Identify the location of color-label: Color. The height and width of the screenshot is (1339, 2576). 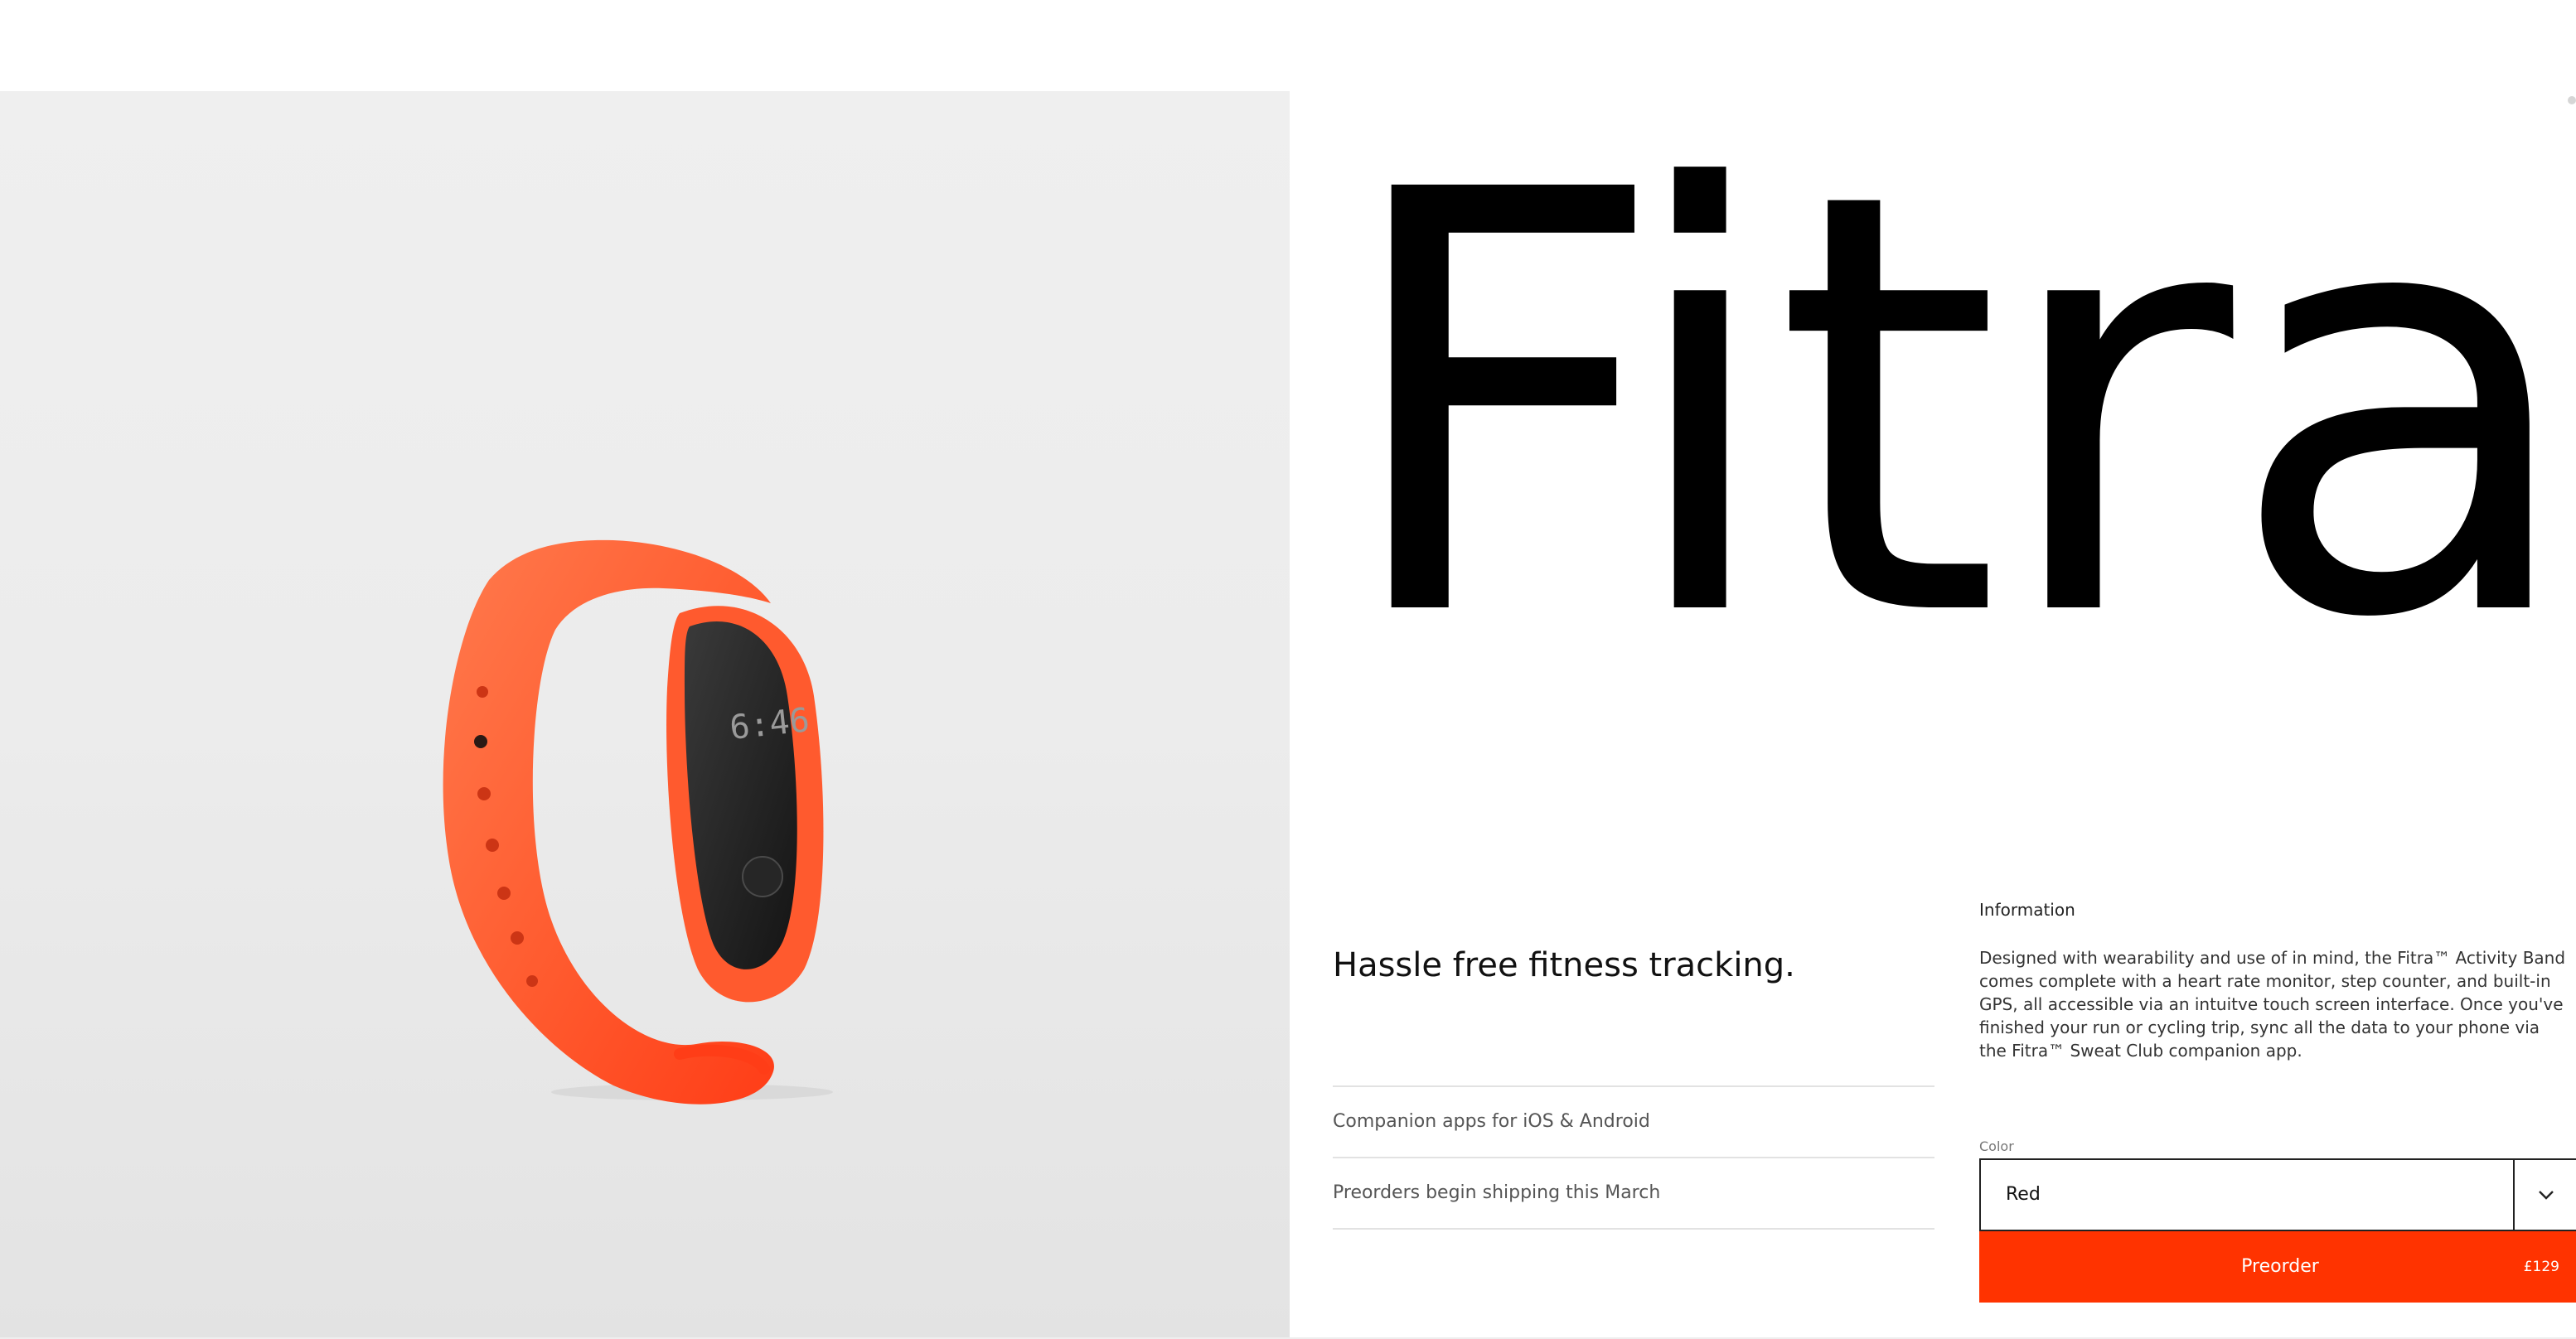
(1996, 1146).